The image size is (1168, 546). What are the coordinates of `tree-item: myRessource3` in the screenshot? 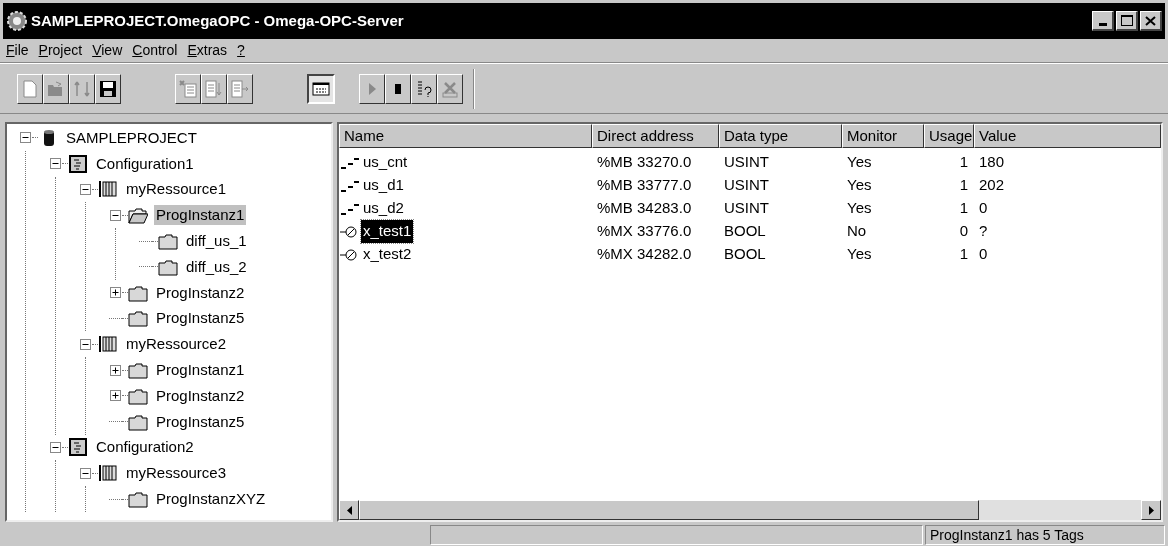 It's located at (176, 473).